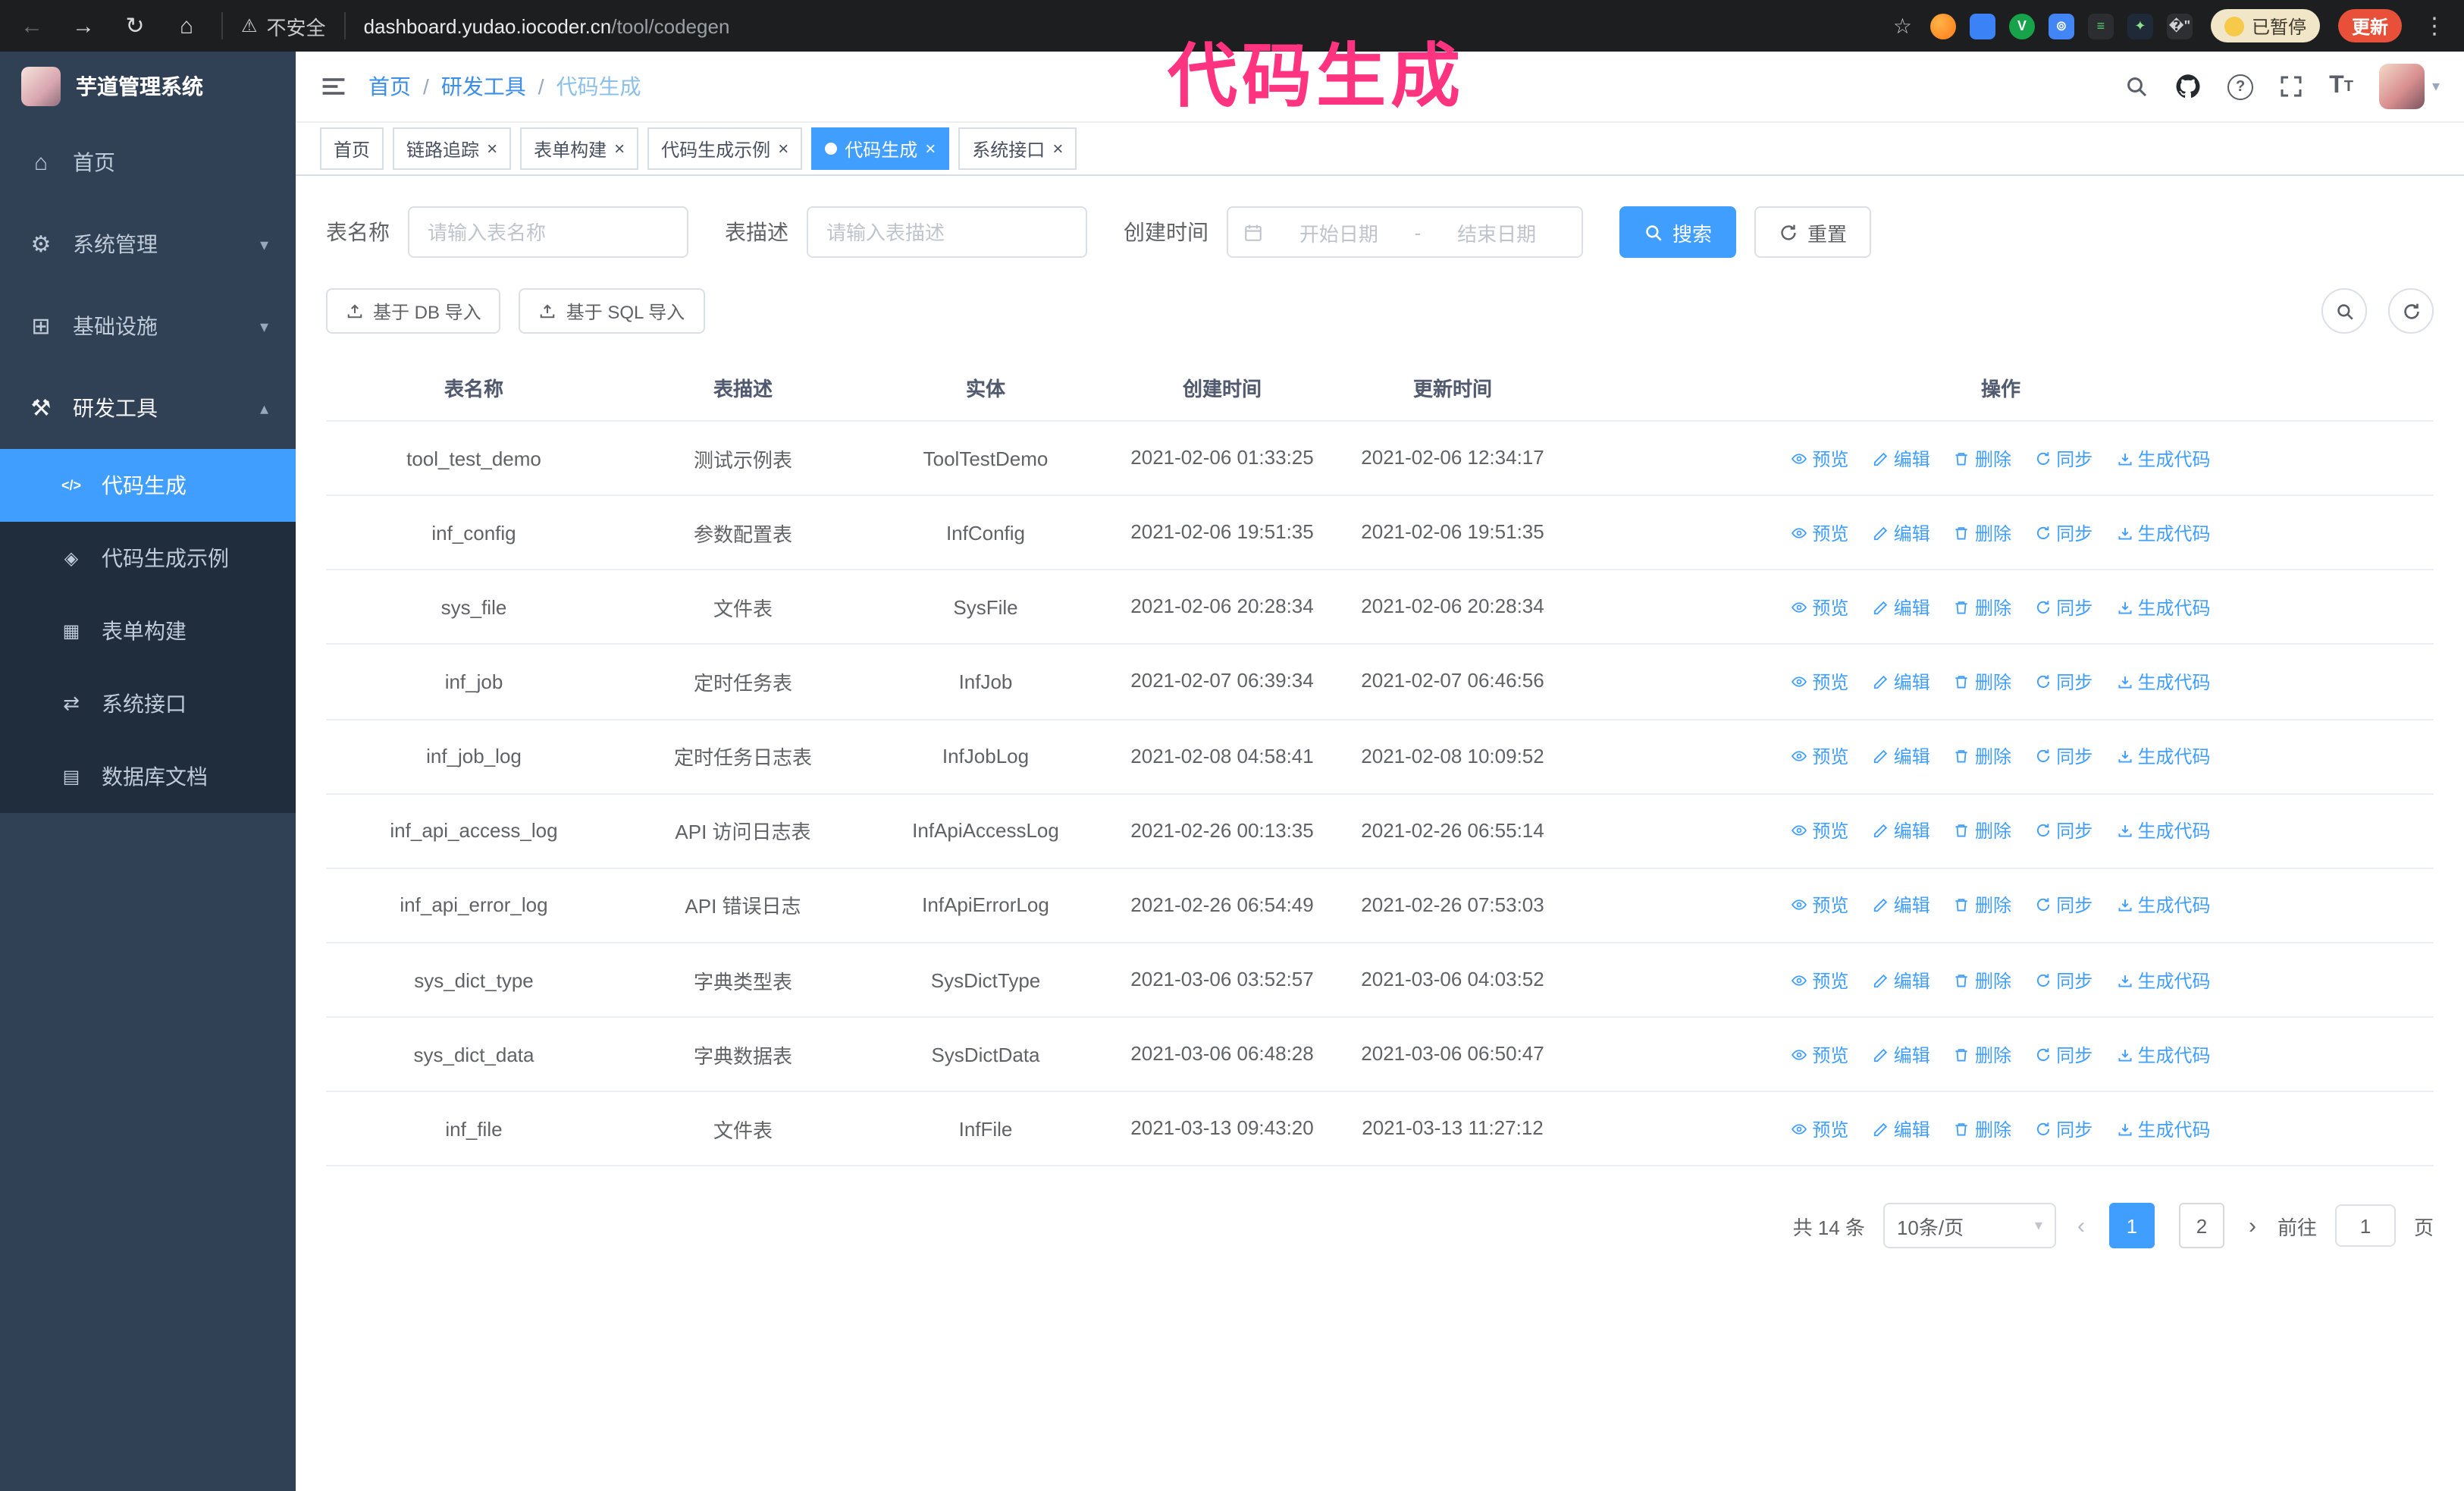  I want to click on import-sql-button: 基于 SQL 导入, so click(612, 311).